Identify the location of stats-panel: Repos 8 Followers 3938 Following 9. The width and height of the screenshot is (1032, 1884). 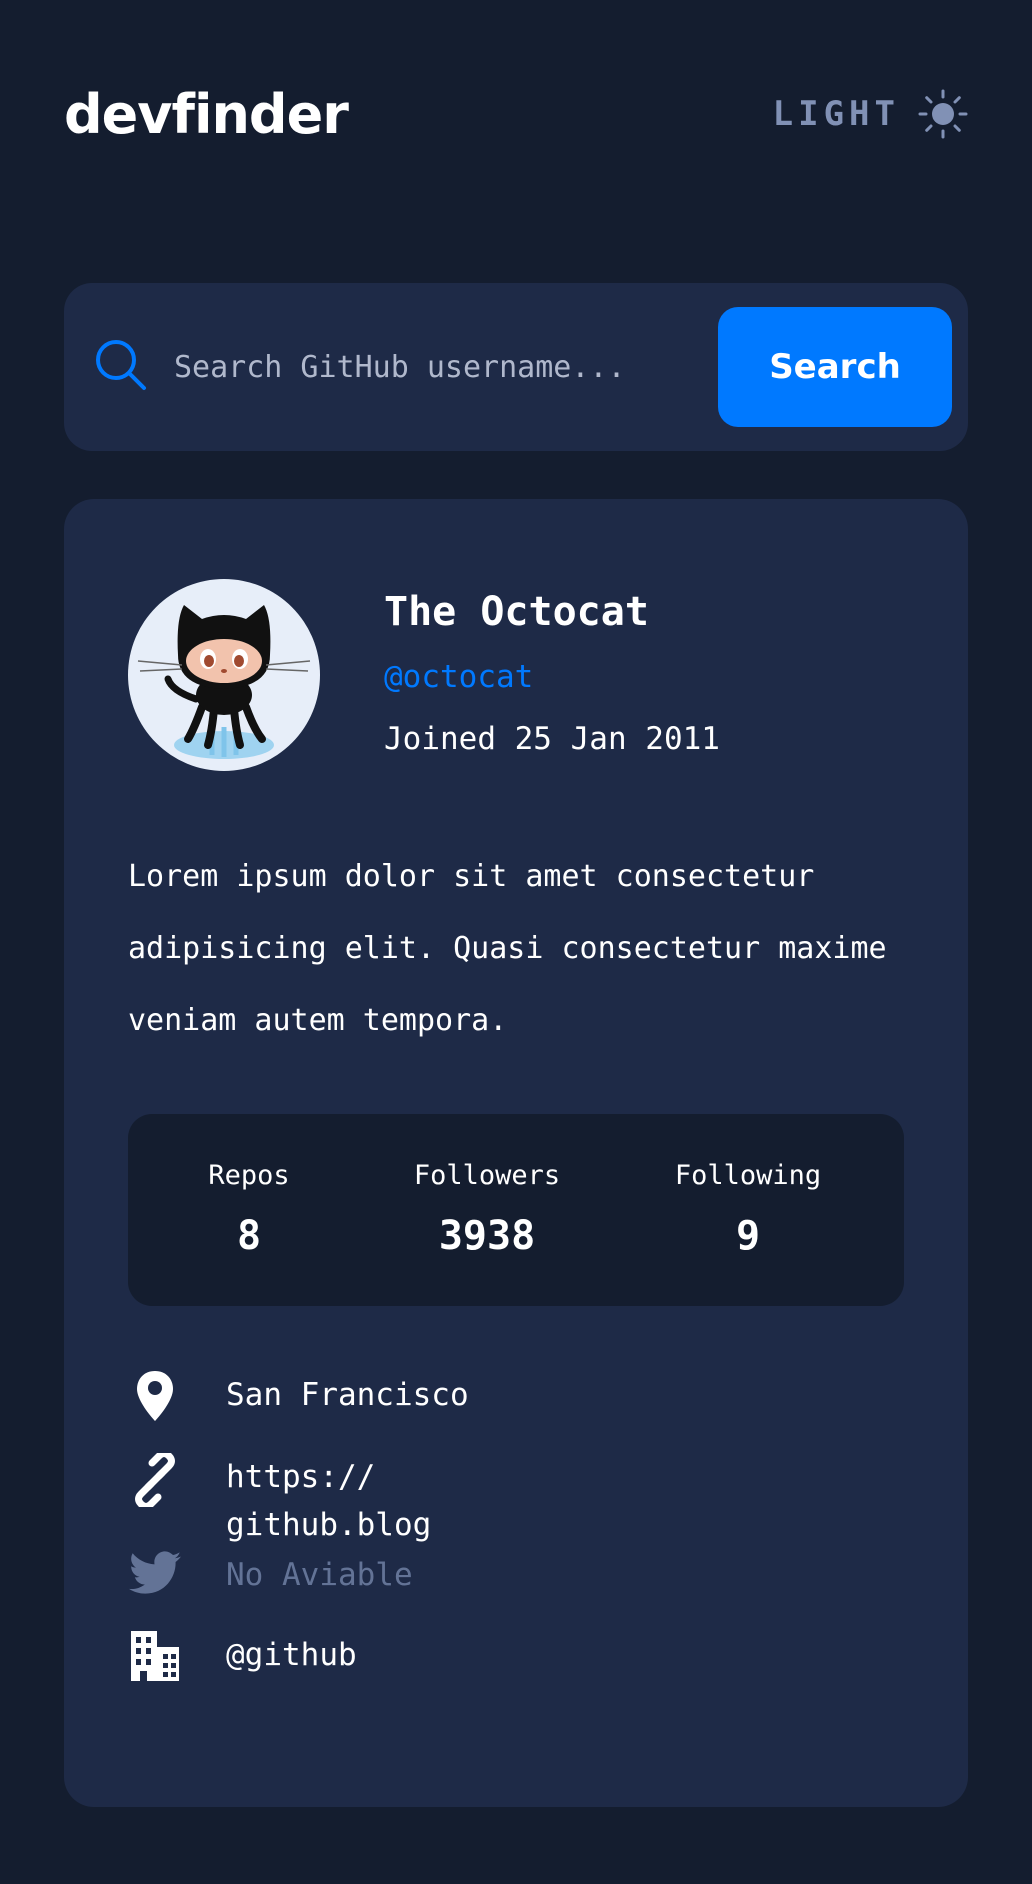
(516, 1210).